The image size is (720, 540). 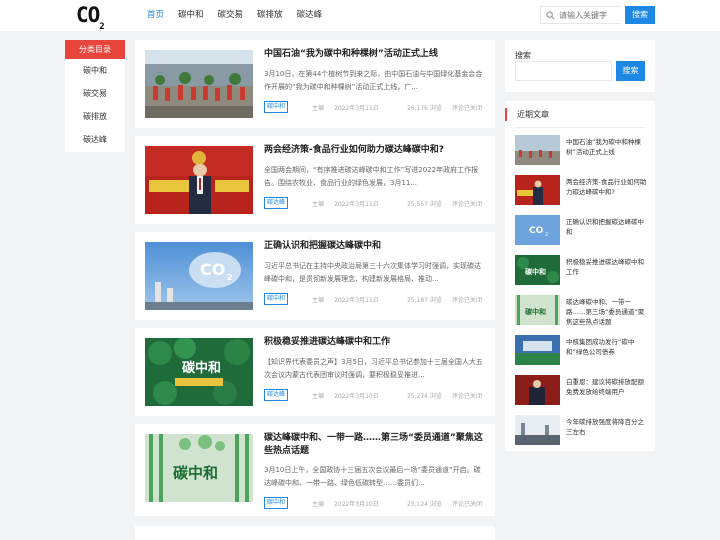 What do you see at coordinates (375, 150) in the screenshot?
I see `article-title: 两会经济策-食品行业如何助力碳达峰碳中和?` at bounding box center [375, 150].